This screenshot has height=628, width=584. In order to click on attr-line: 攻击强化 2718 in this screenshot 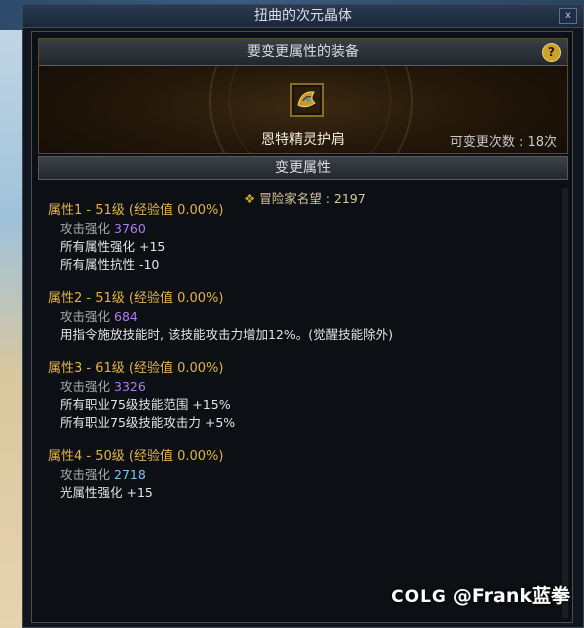, I will do `click(135, 475)`.